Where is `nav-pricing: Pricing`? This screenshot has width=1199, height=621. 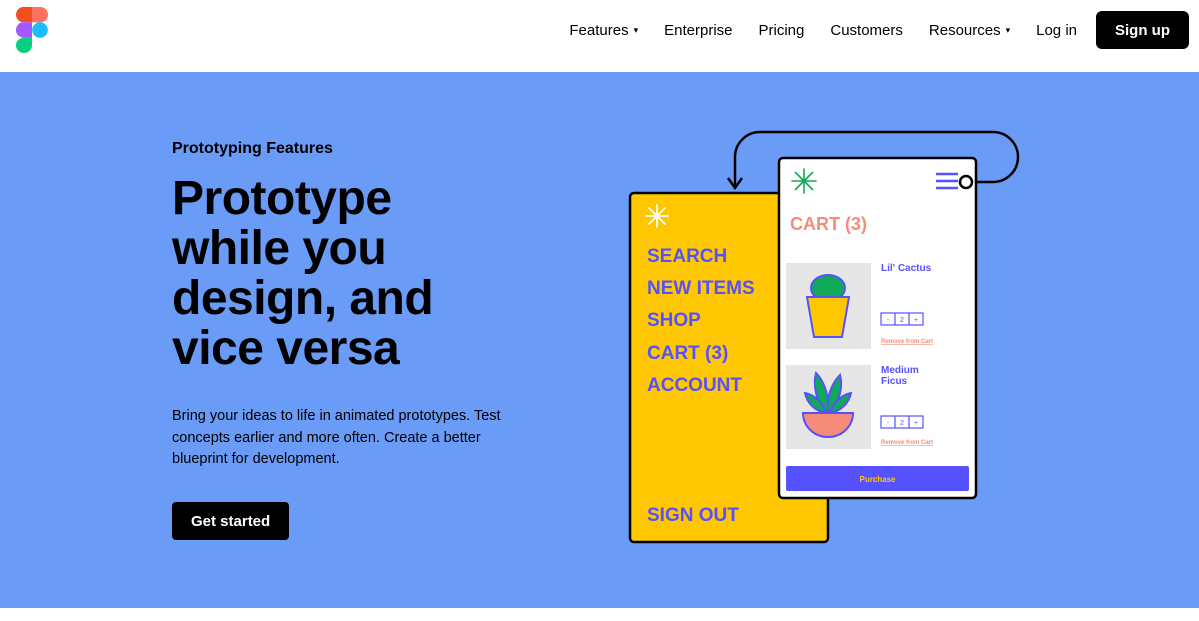
nav-pricing: Pricing is located at coordinates (782, 30).